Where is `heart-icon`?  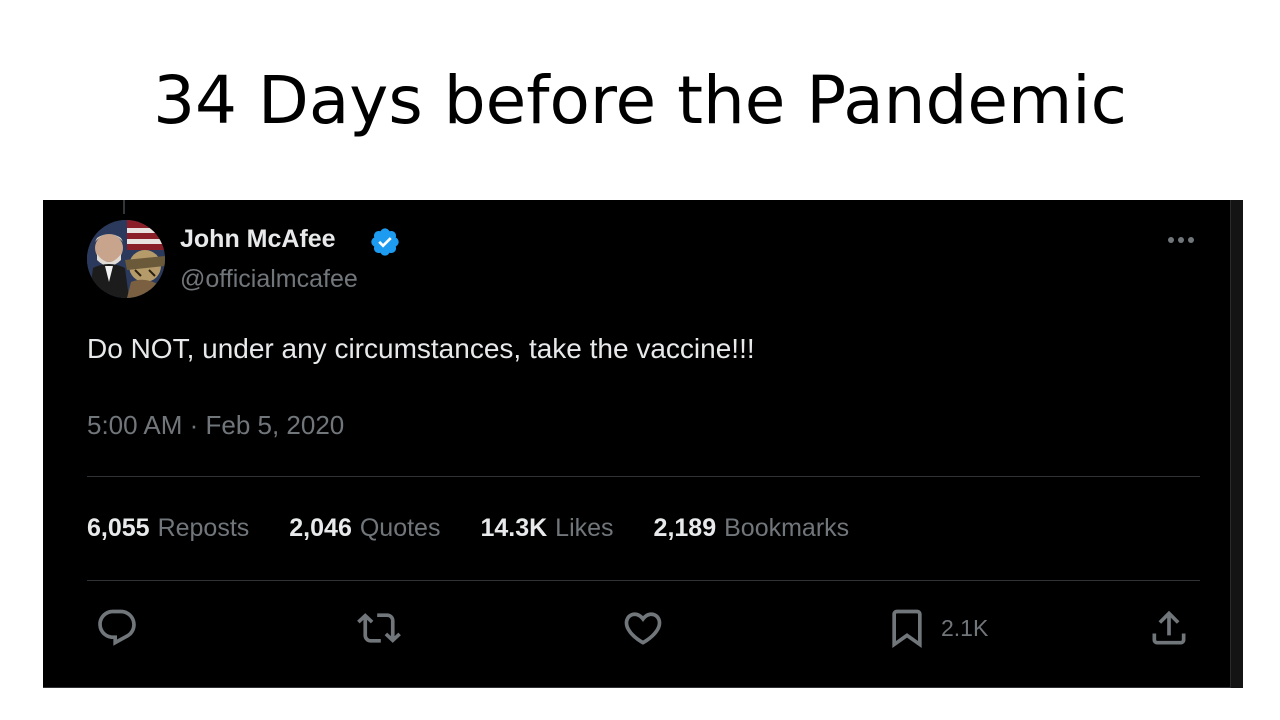
heart-icon is located at coordinates (643, 628).